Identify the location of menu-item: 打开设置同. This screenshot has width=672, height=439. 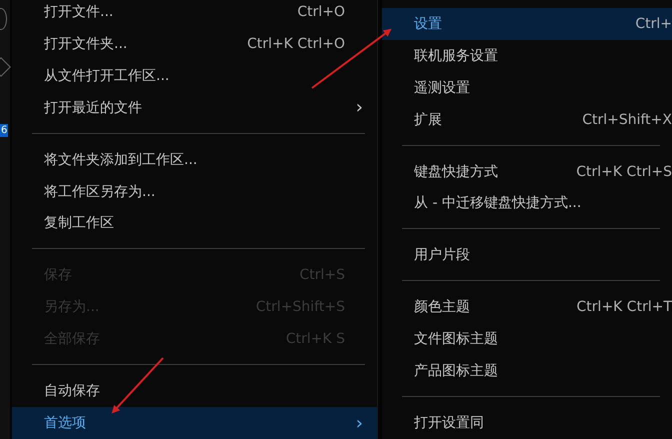
(527, 423).